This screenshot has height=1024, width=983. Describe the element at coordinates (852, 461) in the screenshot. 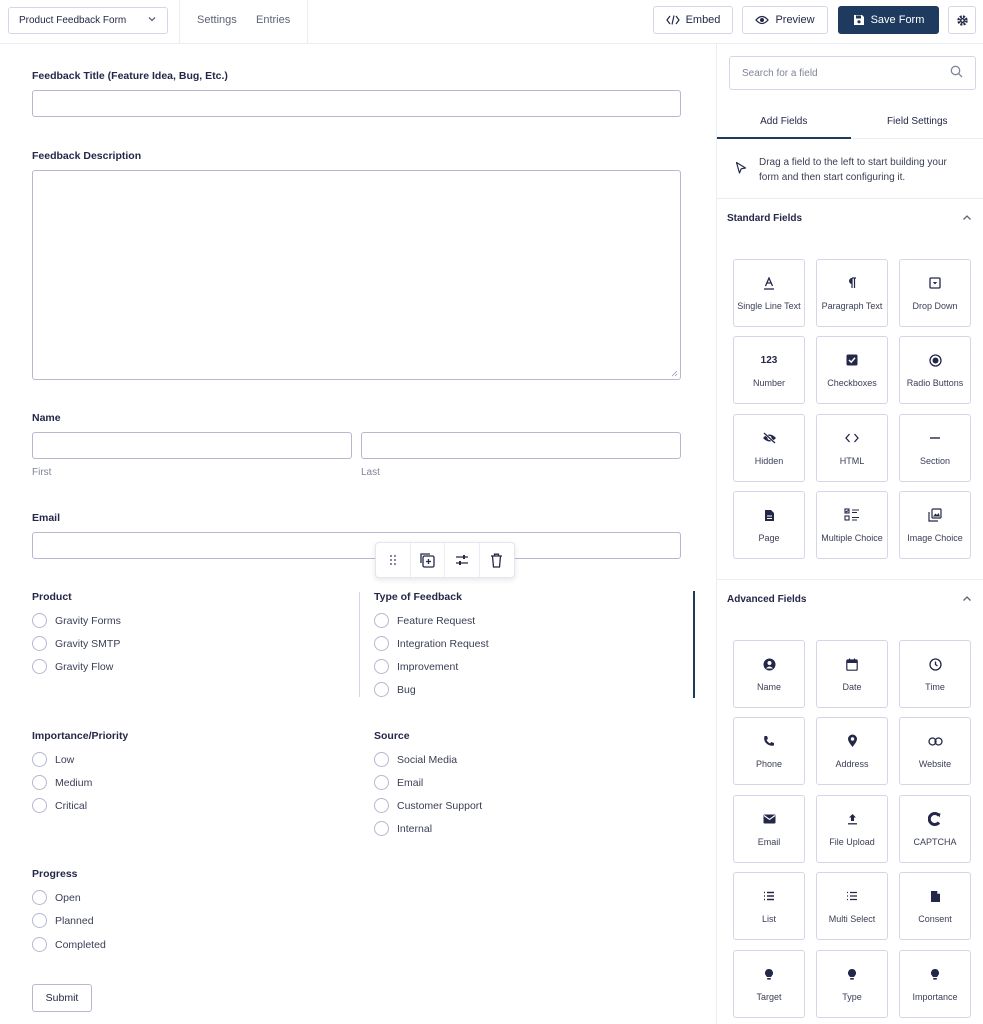

I see `tile-label: HTML` at that location.